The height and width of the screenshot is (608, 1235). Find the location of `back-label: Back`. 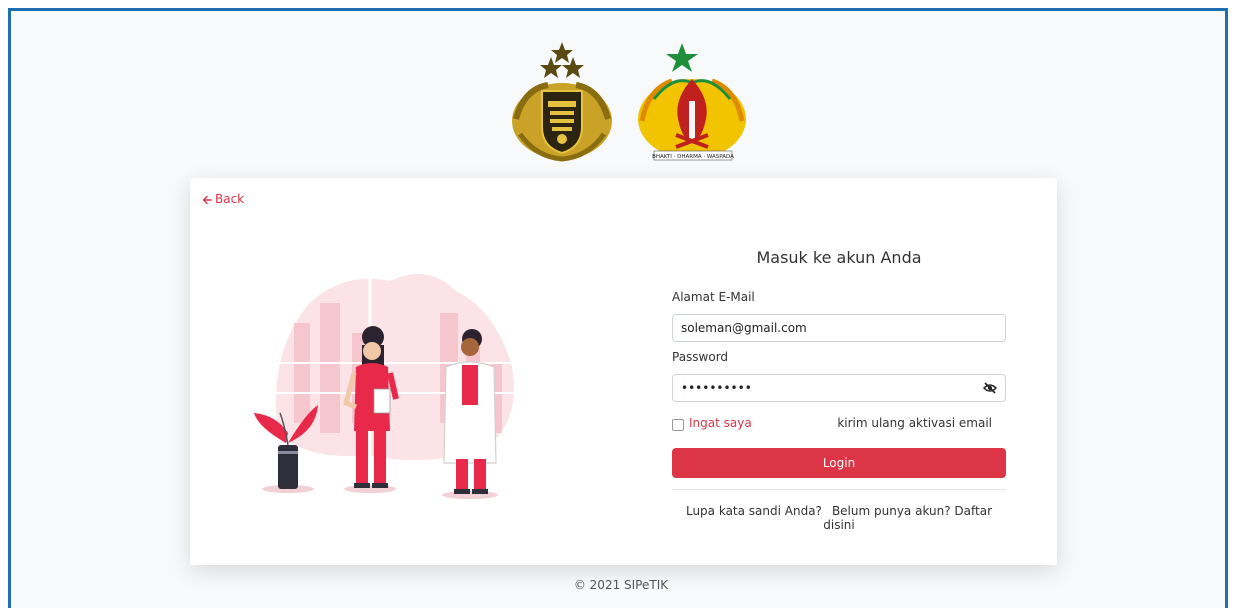

back-label: Back is located at coordinates (230, 199).